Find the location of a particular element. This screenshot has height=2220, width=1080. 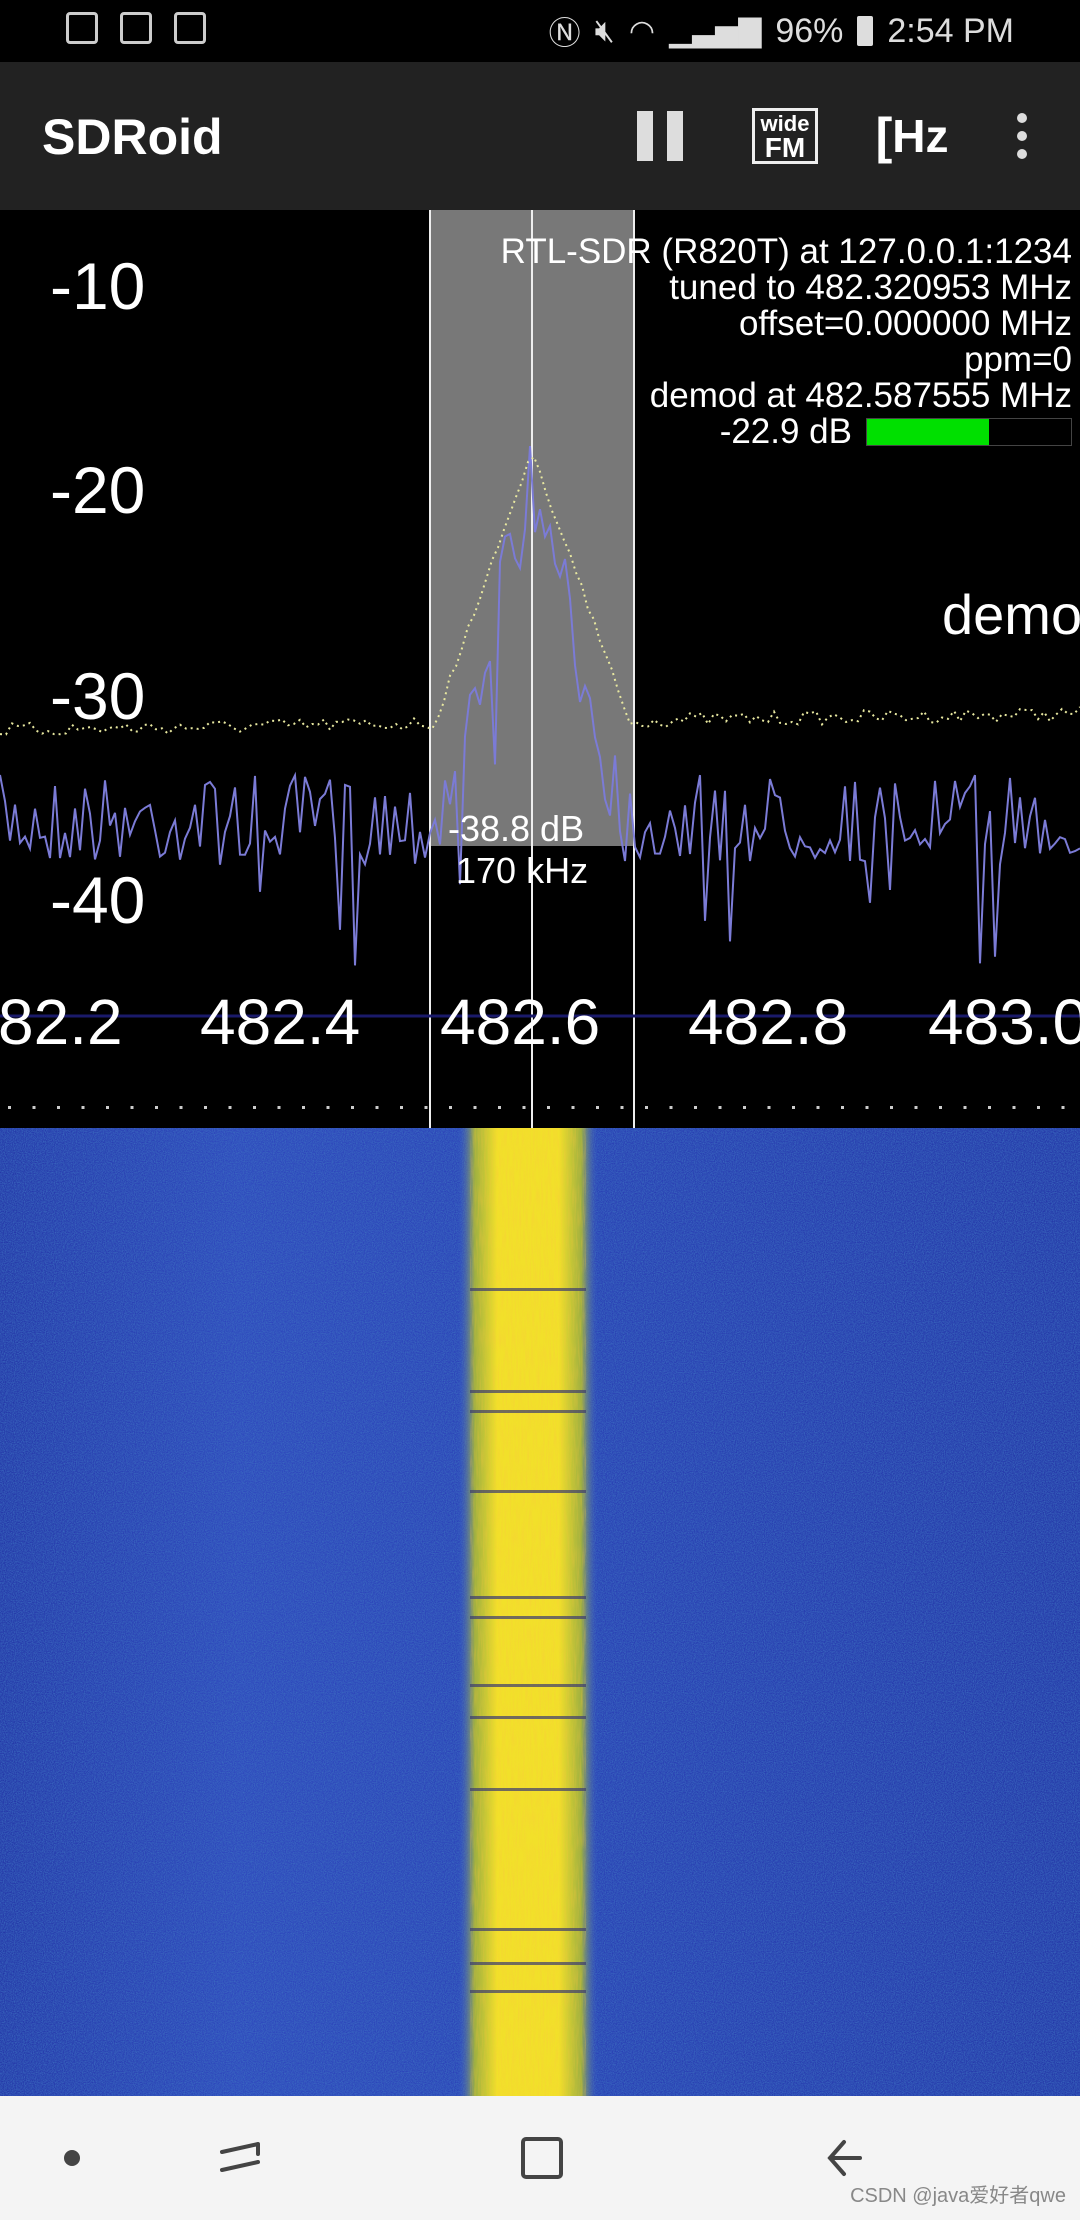

home-icon is located at coordinates (542, 2158).